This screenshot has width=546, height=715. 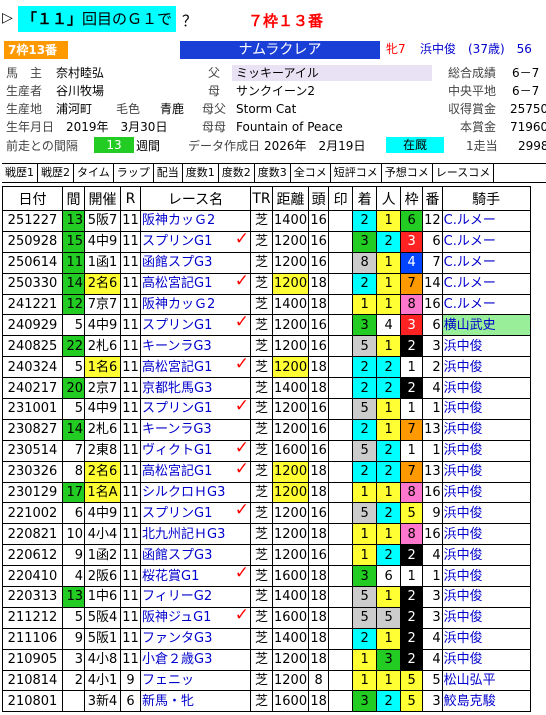 I want to click on race-name-link: シルクロＨG3, so click(x=195, y=492).